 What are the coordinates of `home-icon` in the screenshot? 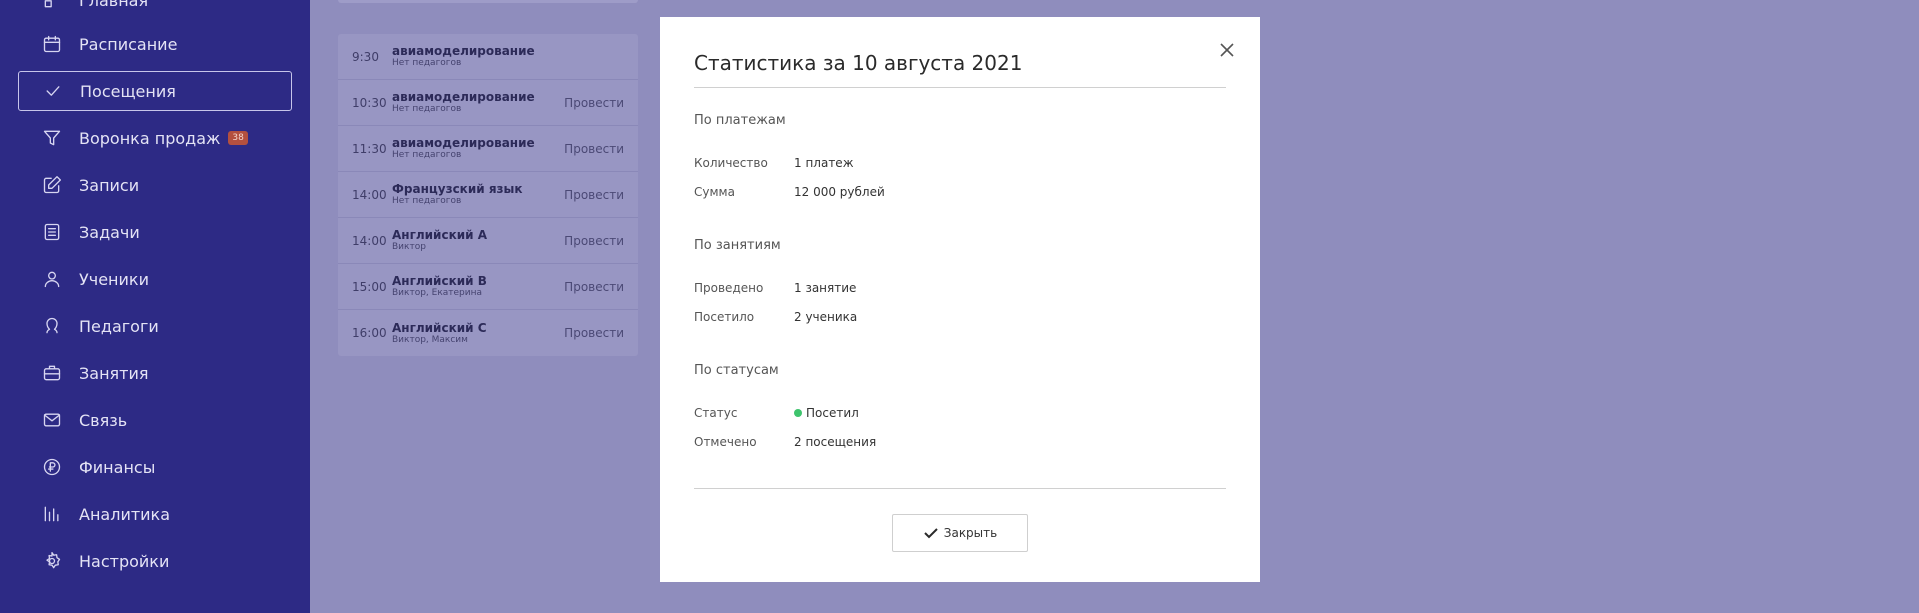 It's located at (52, 6).